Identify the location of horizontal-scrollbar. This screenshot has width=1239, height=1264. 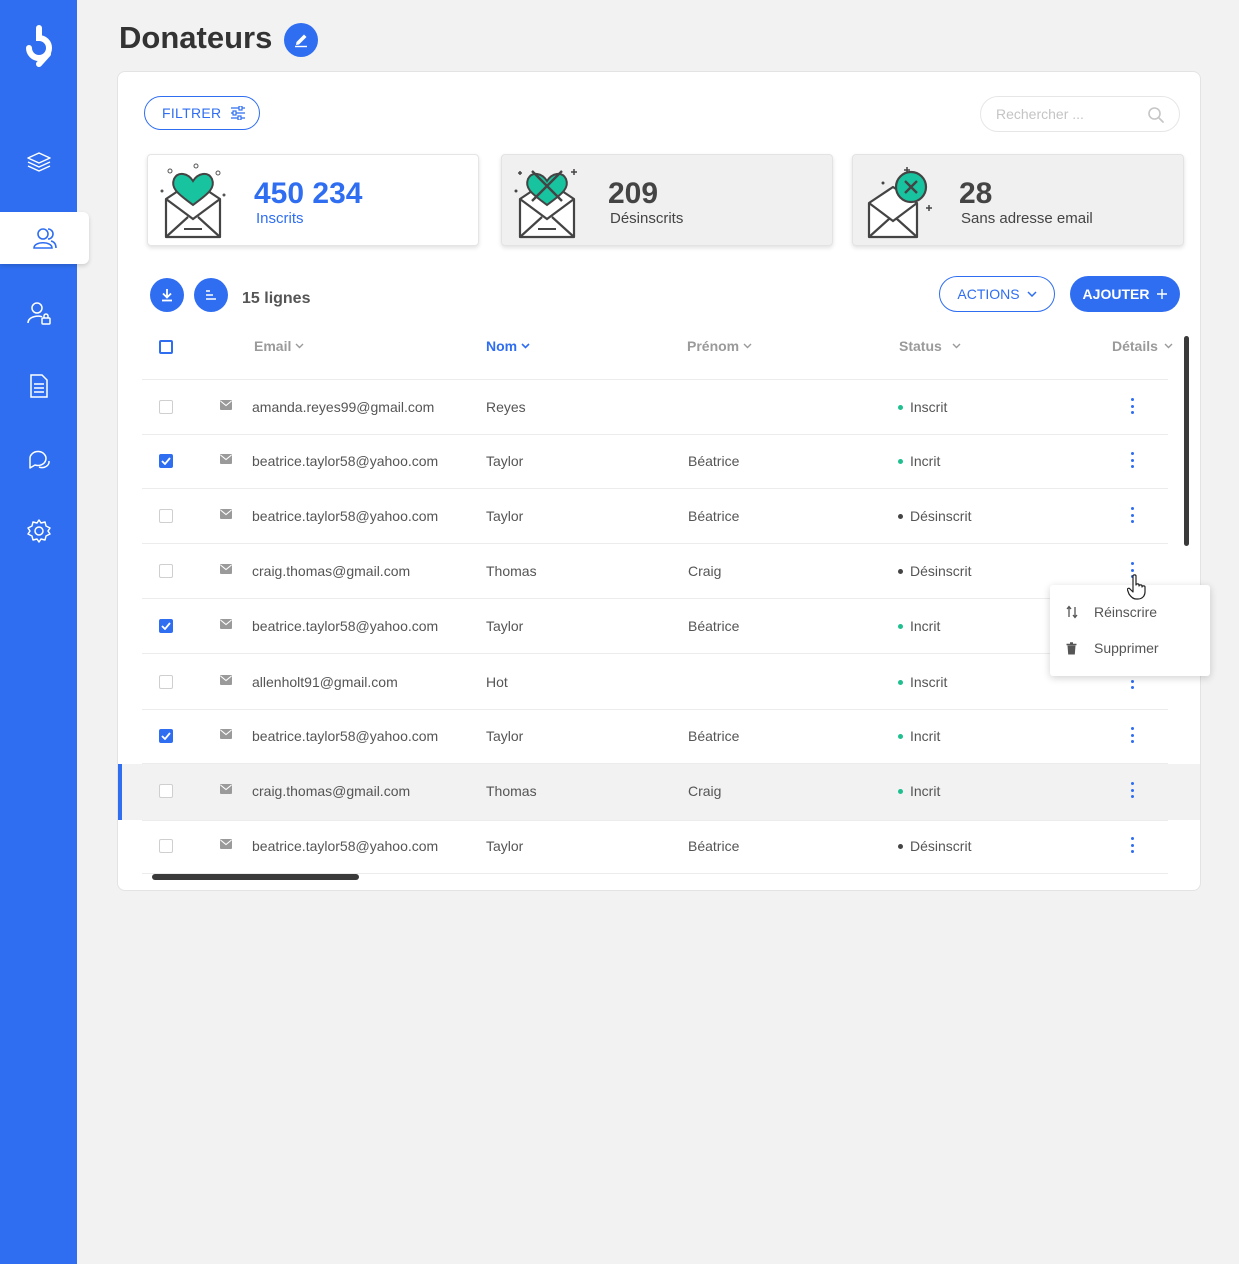
(255, 877).